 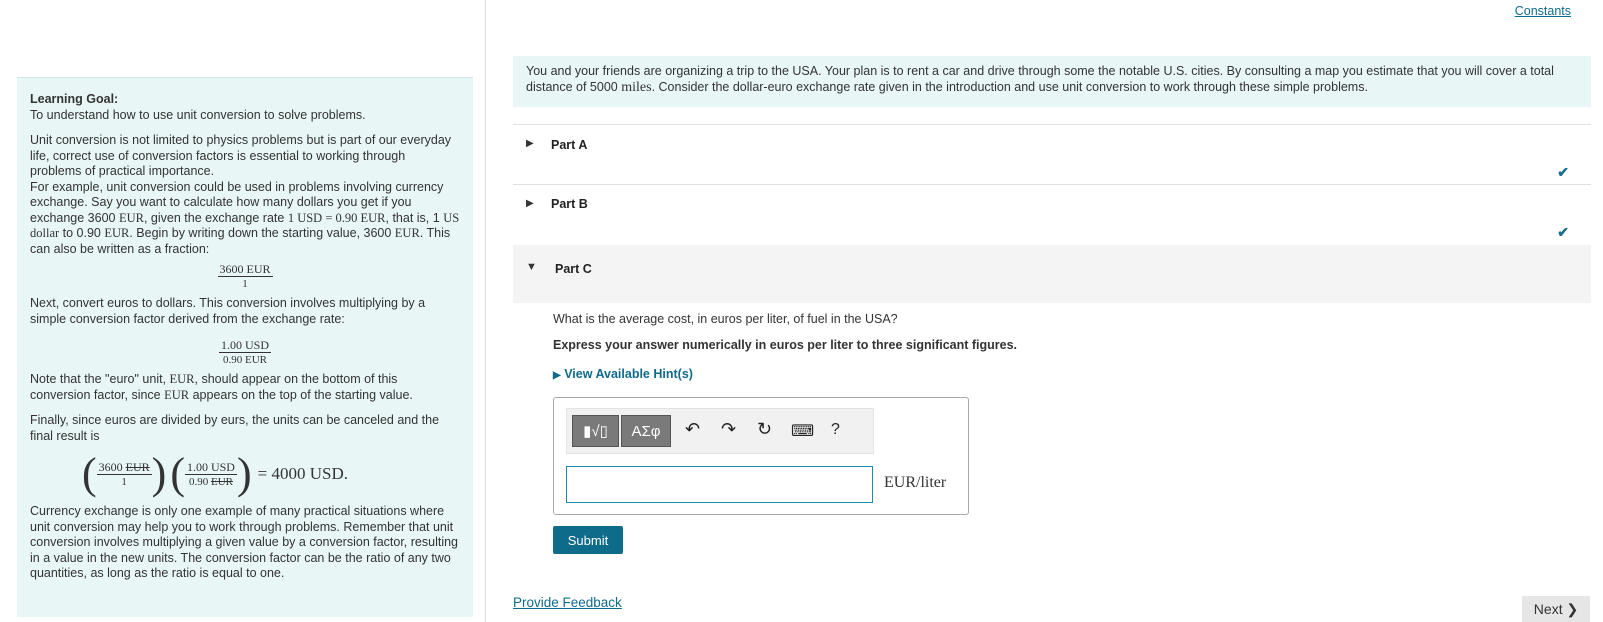 I want to click on provide-feedback-link: Provide Feedback, so click(x=567, y=602).